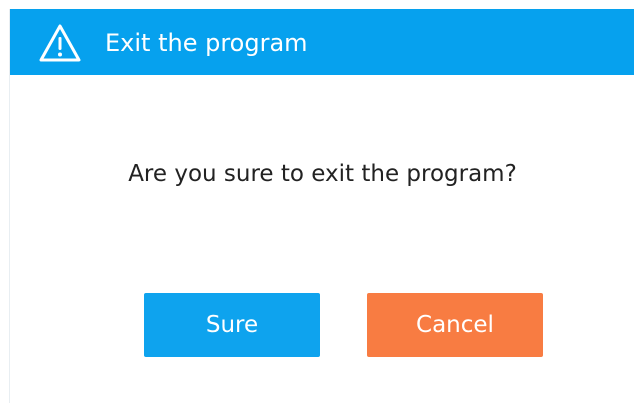 This screenshot has width=634, height=403. I want to click on dialog-message: Are you sure to exit the program?, so click(322, 174).